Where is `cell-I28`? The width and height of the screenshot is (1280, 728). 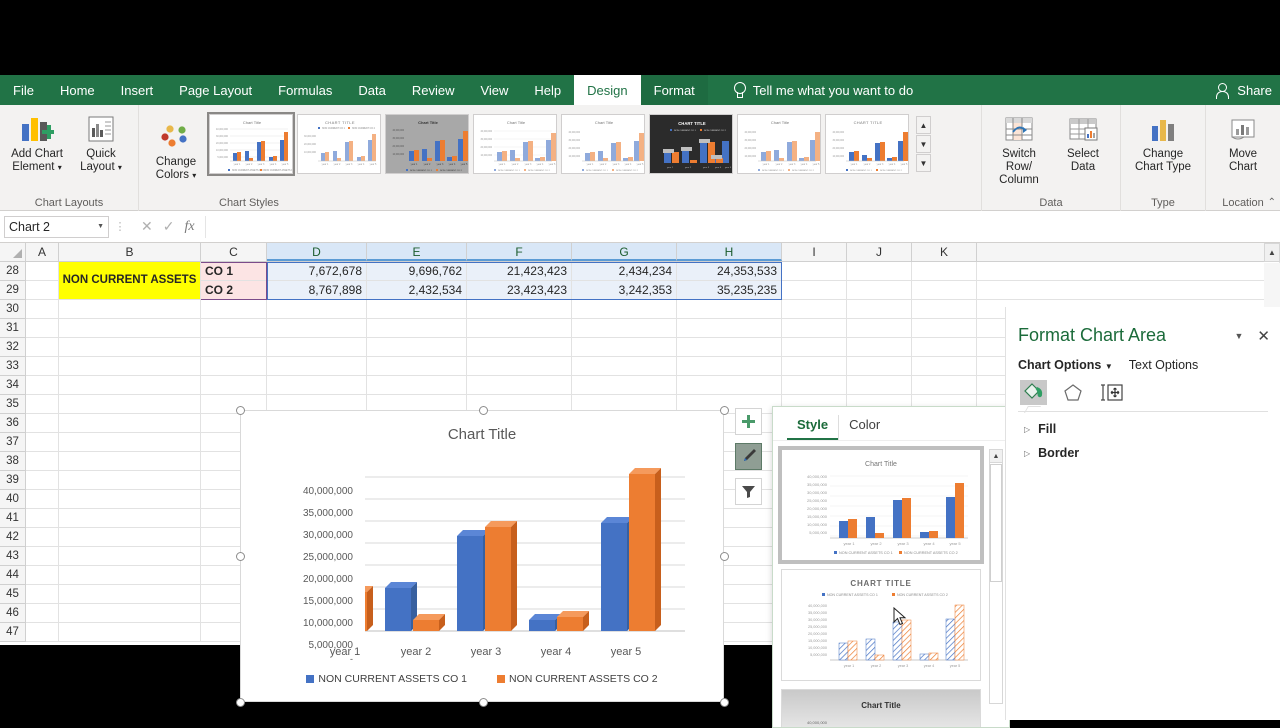
cell-I28 is located at coordinates (814, 271).